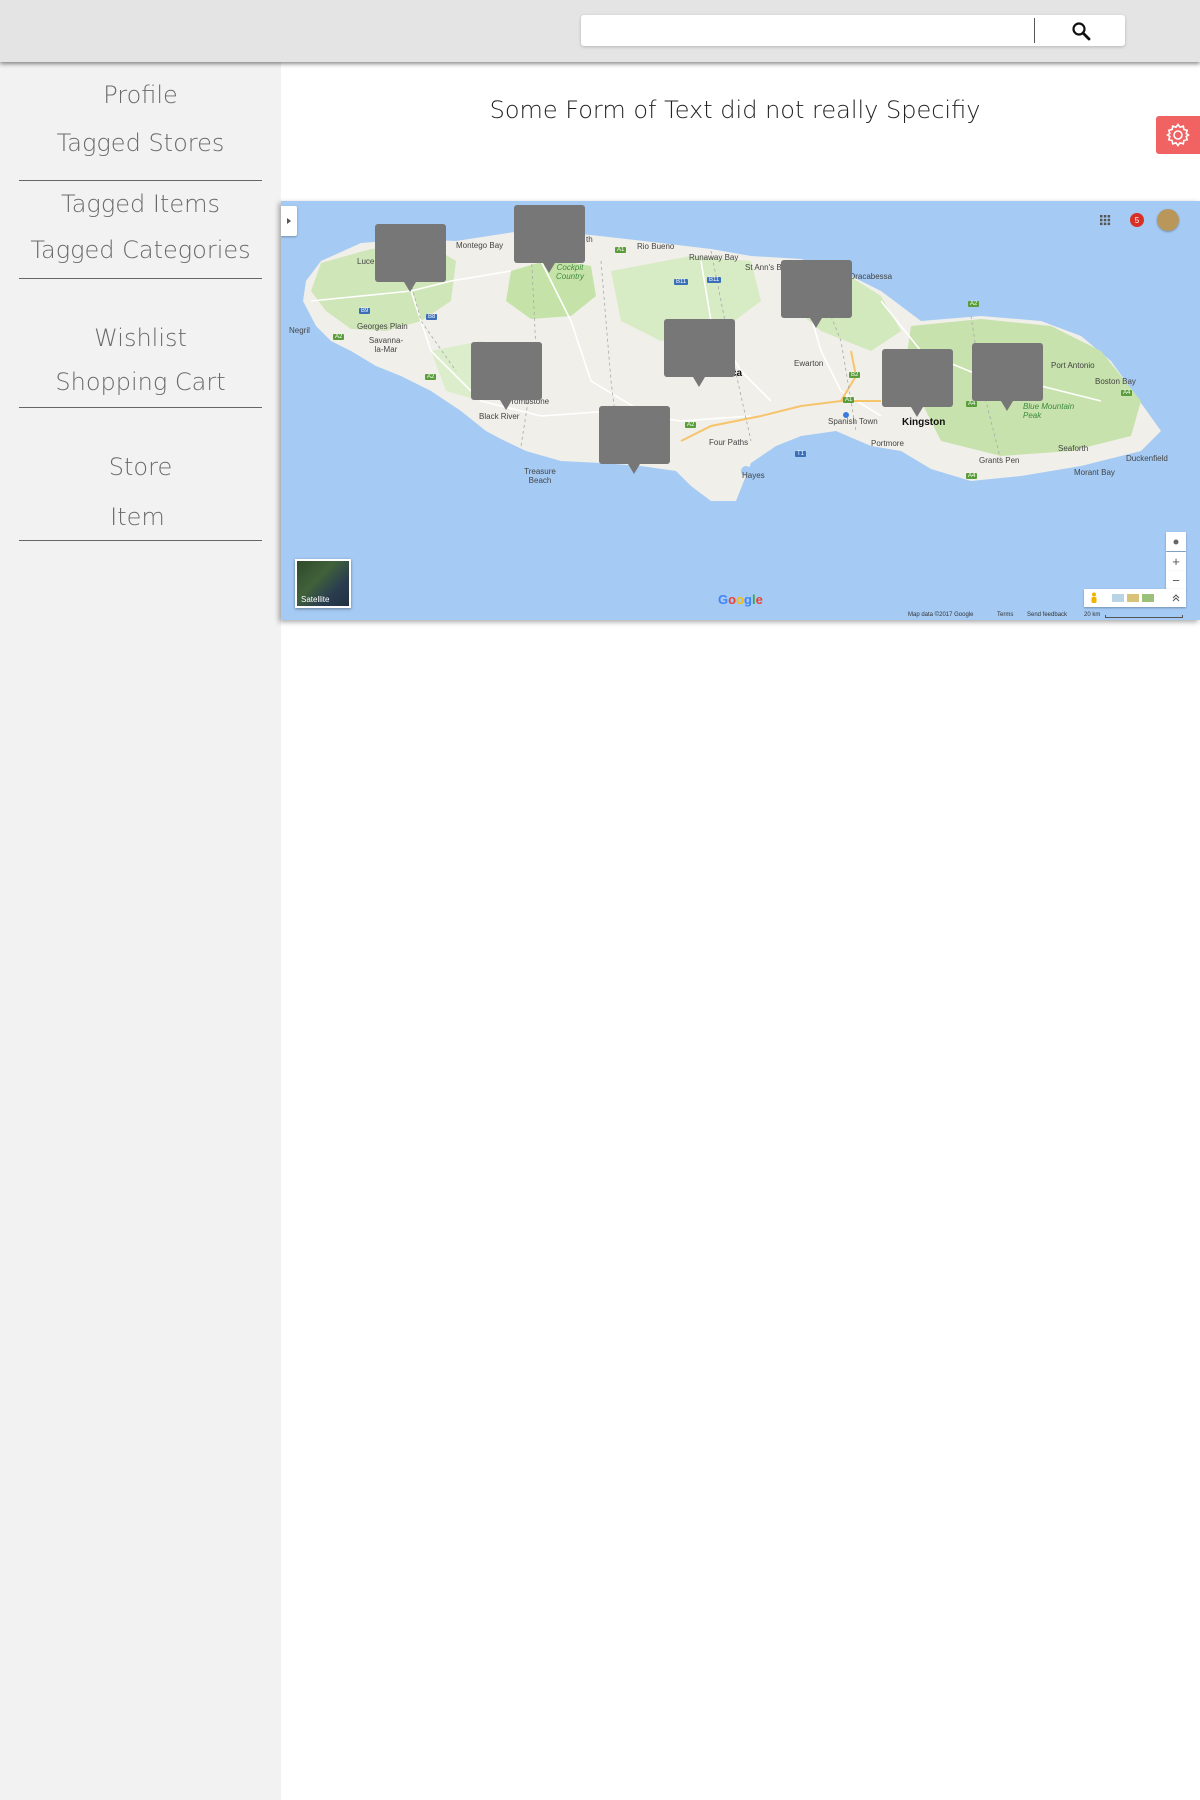  What do you see at coordinates (589, 239) in the screenshot?
I see `map-label-th: th` at bounding box center [589, 239].